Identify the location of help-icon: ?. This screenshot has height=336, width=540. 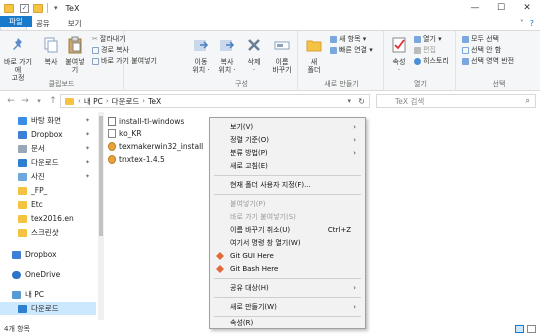
(532, 23).